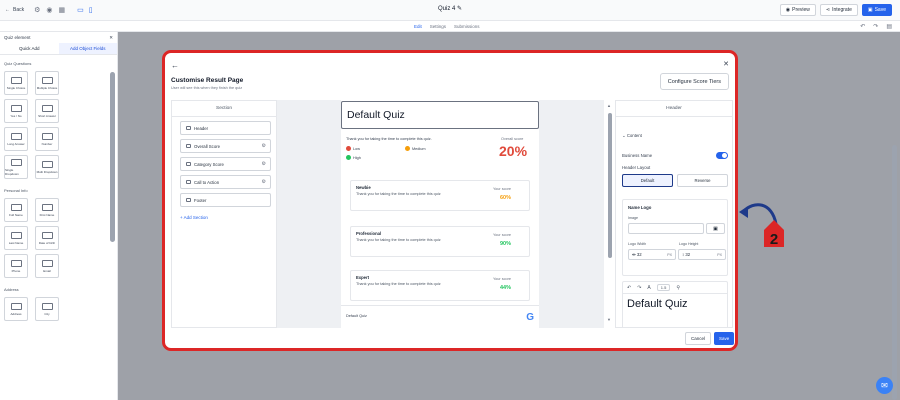 The image size is (900, 400). Describe the element at coordinates (353, 157) in the screenshot. I see `legend-high: High` at that location.